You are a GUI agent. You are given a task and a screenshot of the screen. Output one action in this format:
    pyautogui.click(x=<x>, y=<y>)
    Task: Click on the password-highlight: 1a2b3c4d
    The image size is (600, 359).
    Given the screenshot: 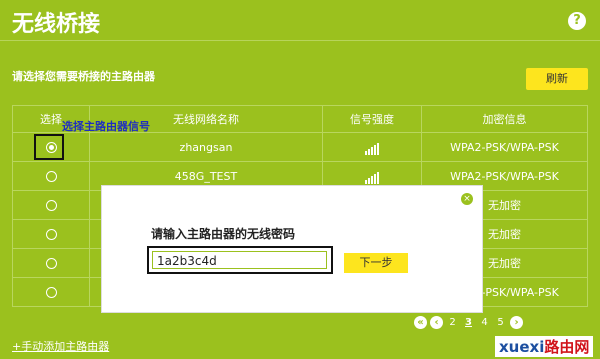 What is the action you would take?
    pyautogui.click(x=240, y=260)
    